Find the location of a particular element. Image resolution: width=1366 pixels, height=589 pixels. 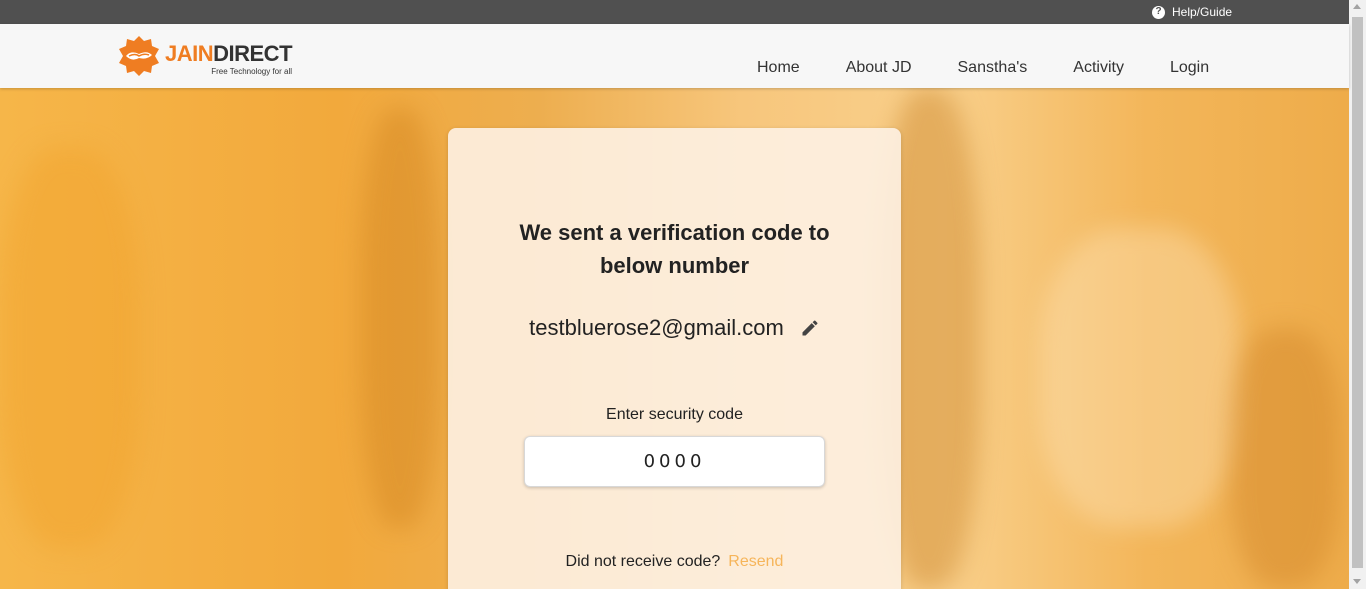

help-guide-link: ? Help/Guide is located at coordinates (1192, 12).